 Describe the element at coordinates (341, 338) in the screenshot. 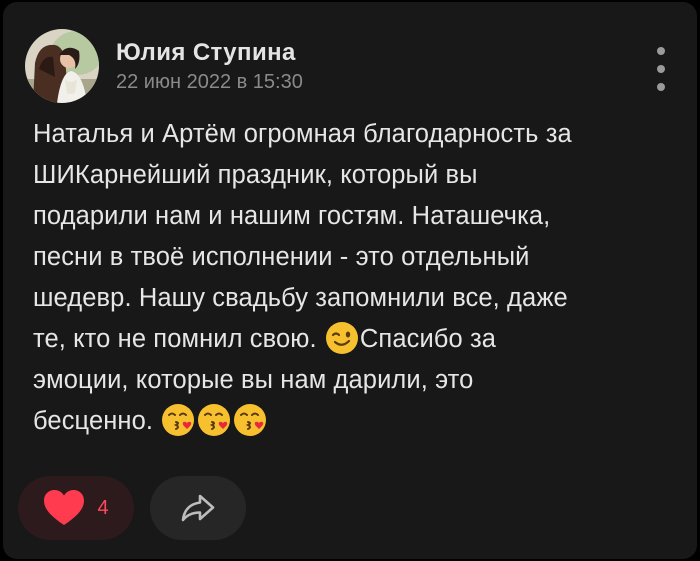

I see `winking-face-emoji` at that location.